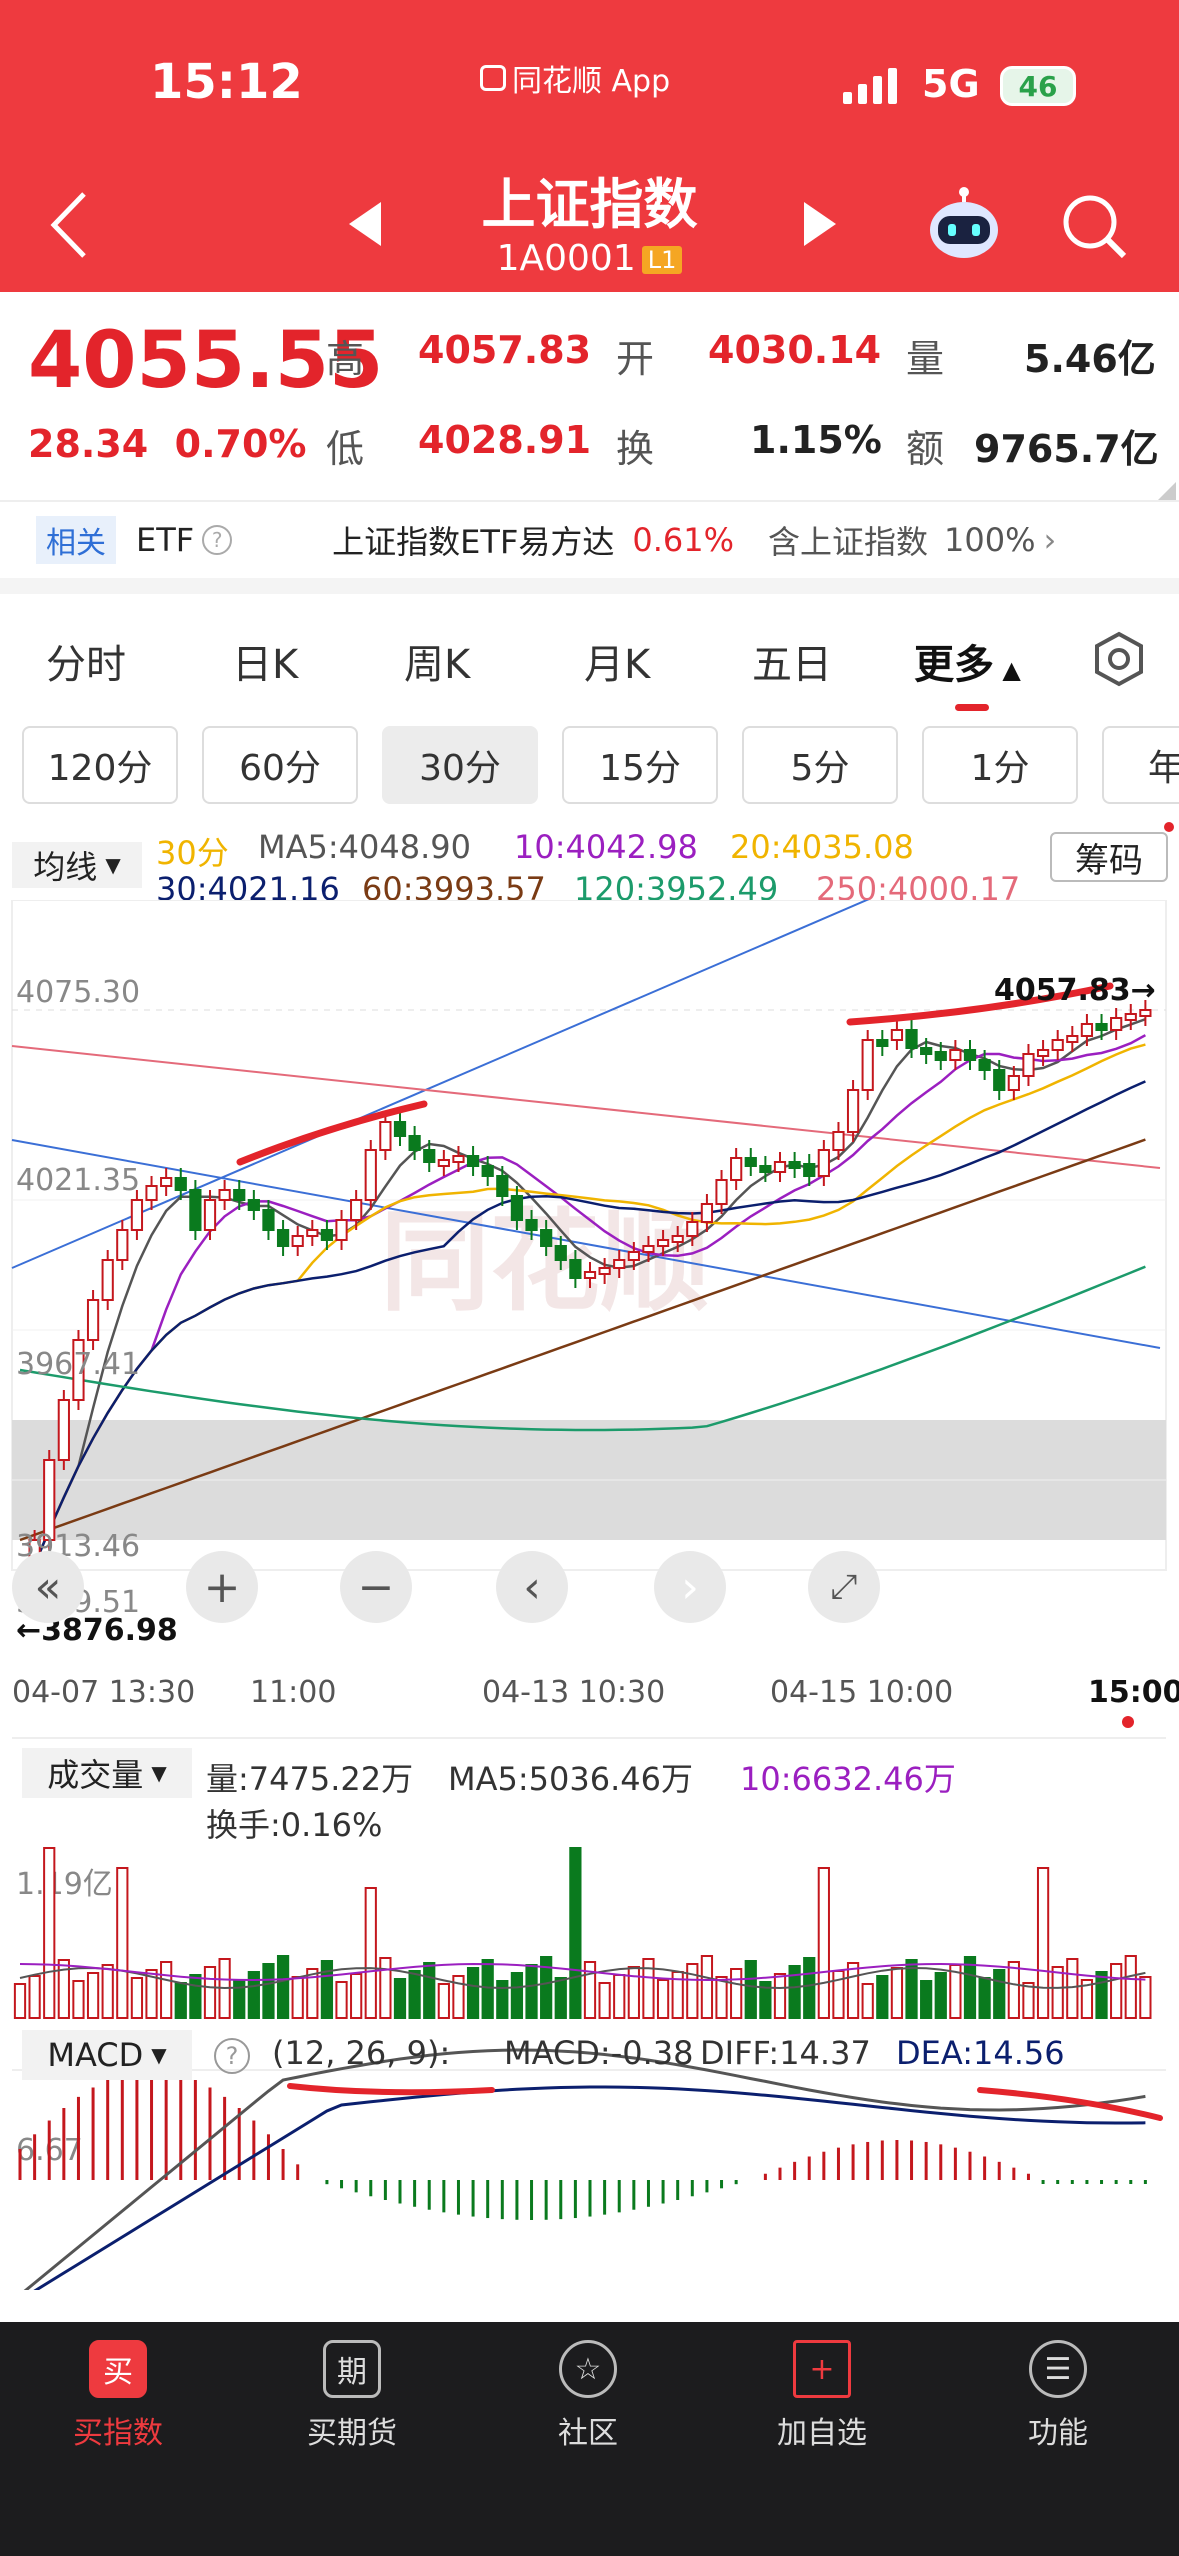  Describe the element at coordinates (1000, 765) in the screenshot. I see `period-1min: 1分` at that location.